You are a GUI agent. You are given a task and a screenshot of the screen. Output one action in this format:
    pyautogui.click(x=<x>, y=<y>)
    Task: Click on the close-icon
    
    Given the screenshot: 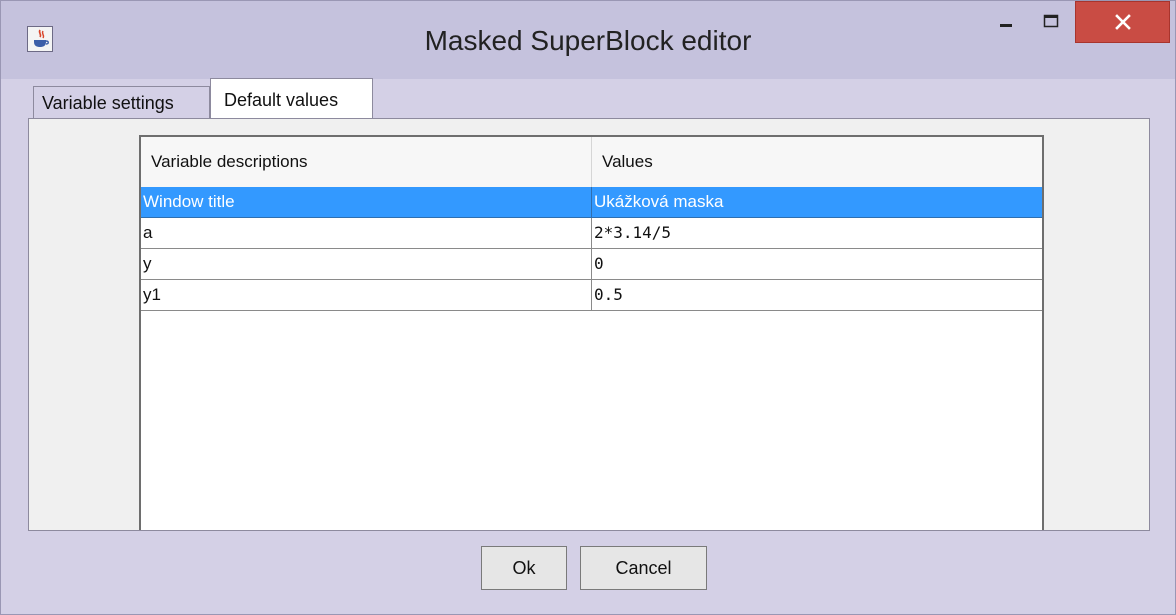 What is the action you would take?
    pyautogui.click(x=1122, y=22)
    